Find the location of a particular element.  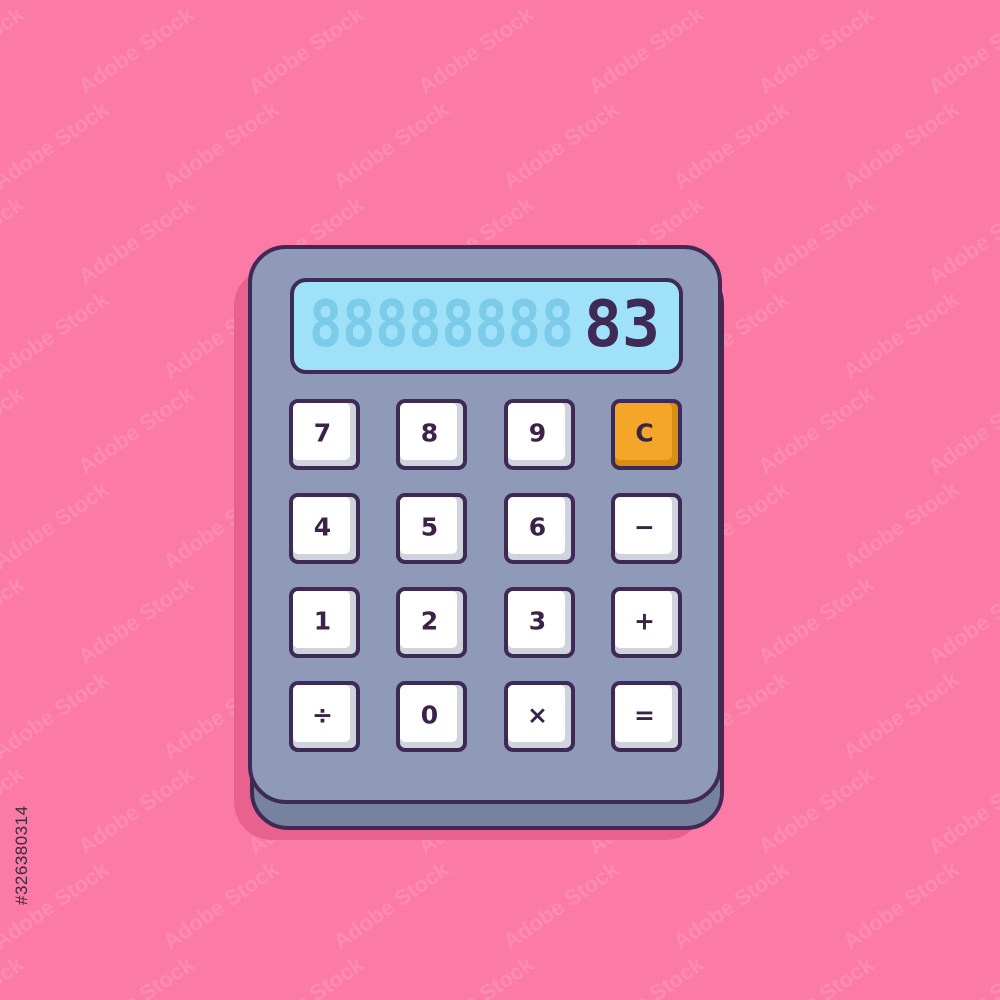

key-label: 4 is located at coordinates (322, 527).